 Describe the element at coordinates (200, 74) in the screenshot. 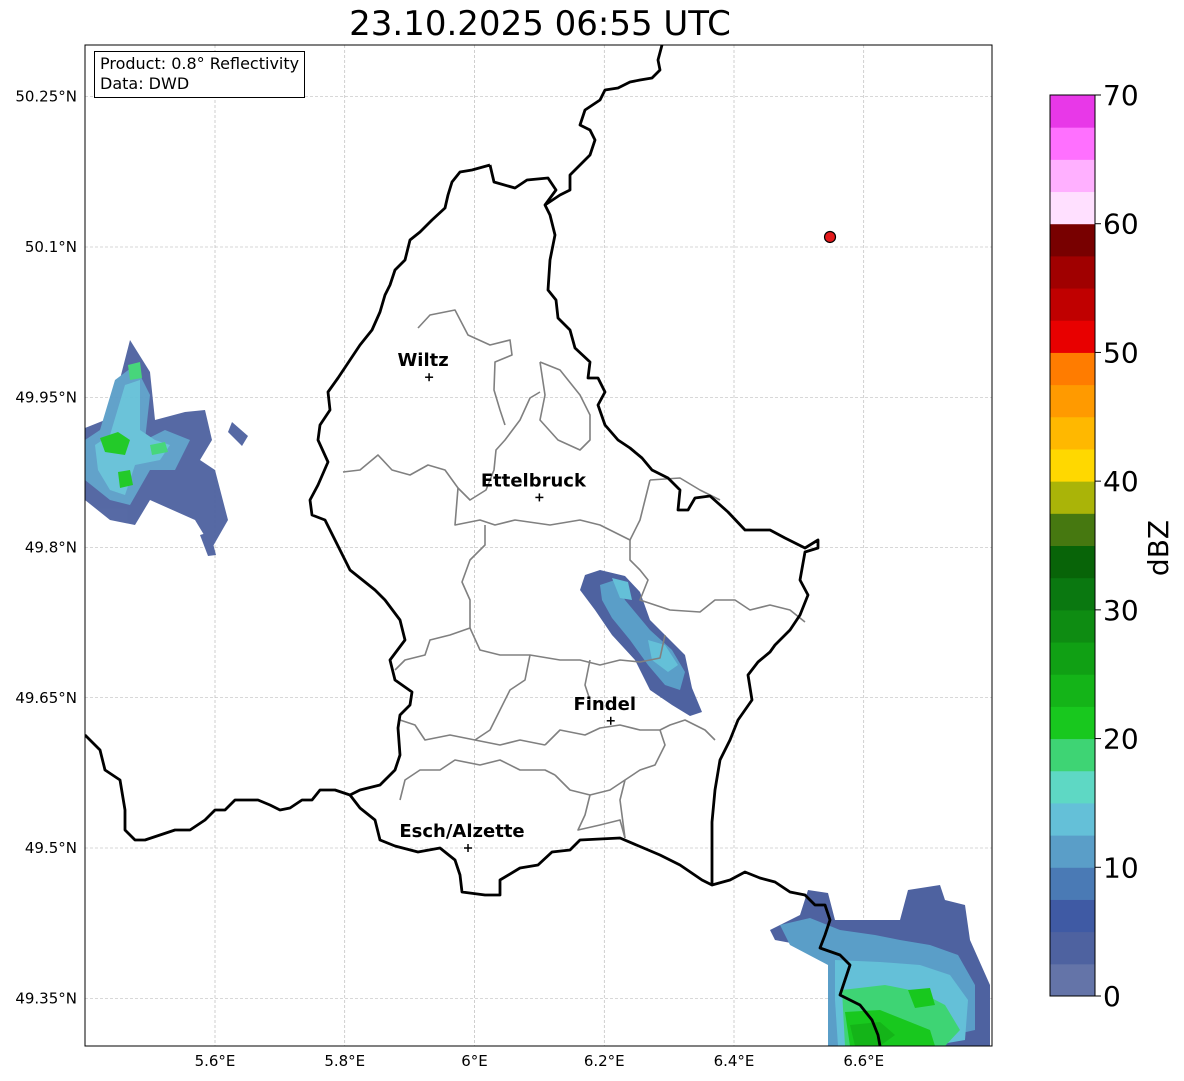

I see `info-box: Product: 0.8° Reflectivity Data: DWD` at that location.